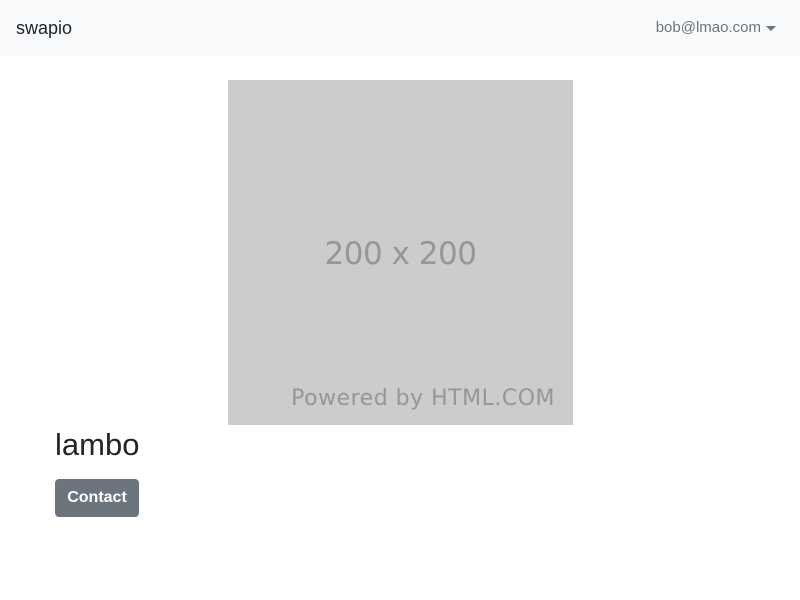  Describe the element at coordinates (97, 498) in the screenshot. I see `contact-button: Contact` at that location.